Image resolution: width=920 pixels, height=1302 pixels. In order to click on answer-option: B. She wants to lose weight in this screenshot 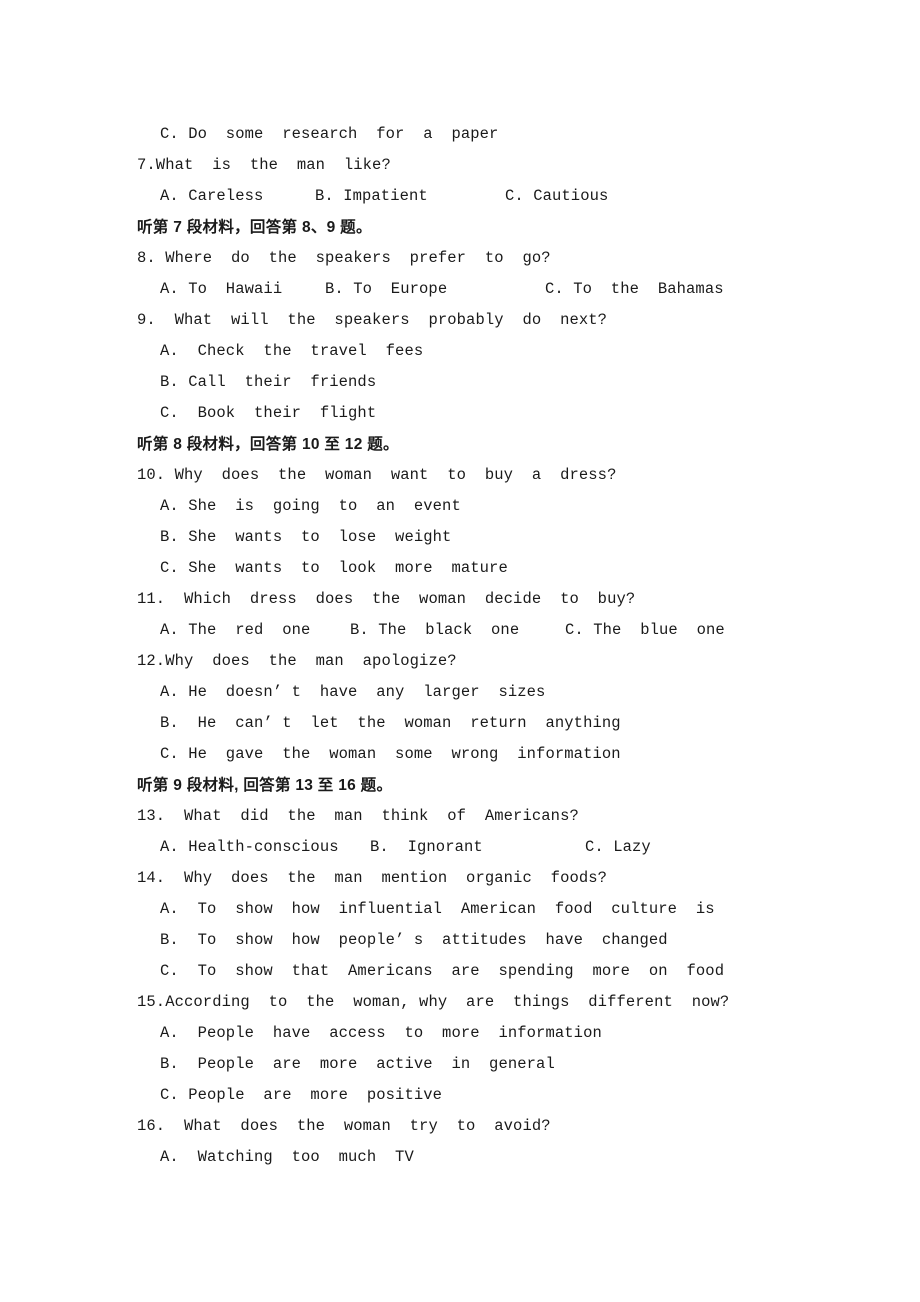, I will do `click(306, 537)`.